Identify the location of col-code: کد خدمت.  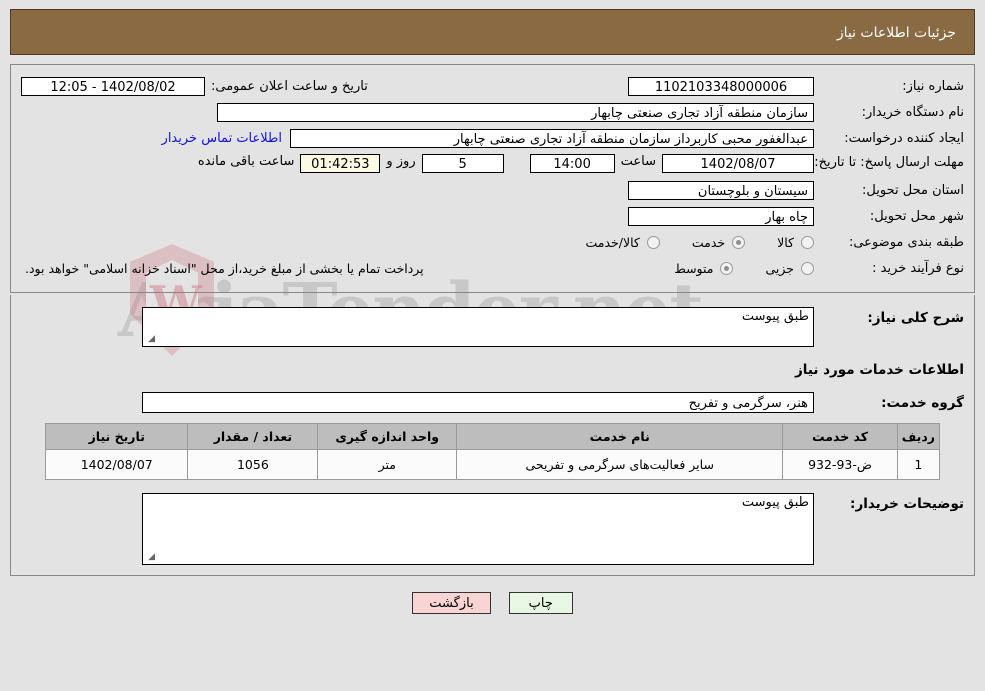
(840, 436).